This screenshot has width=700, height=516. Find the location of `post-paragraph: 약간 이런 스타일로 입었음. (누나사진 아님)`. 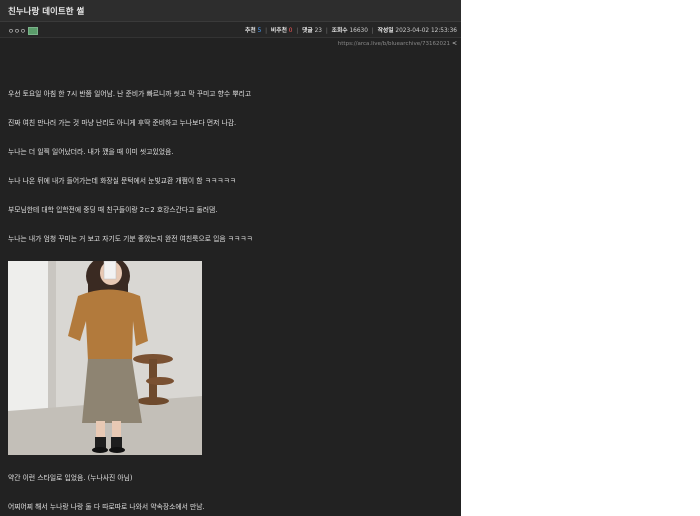

post-paragraph: 약간 이런 스타일로 입었음. (누나사진 아님) is located at coordinates (70, 478).